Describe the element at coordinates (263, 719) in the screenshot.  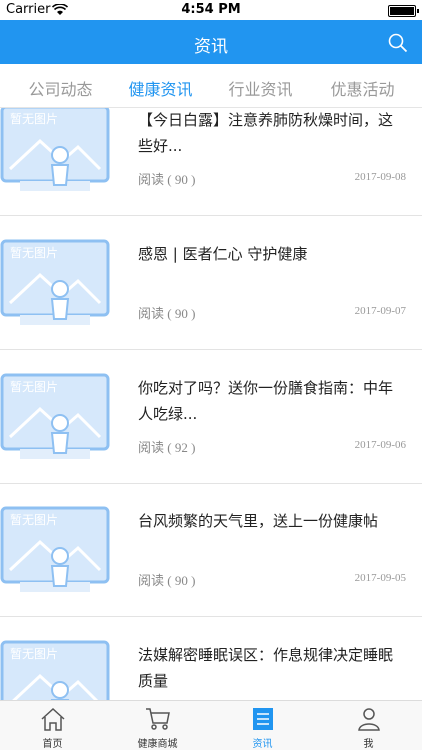
I see `news-icon` at that location.